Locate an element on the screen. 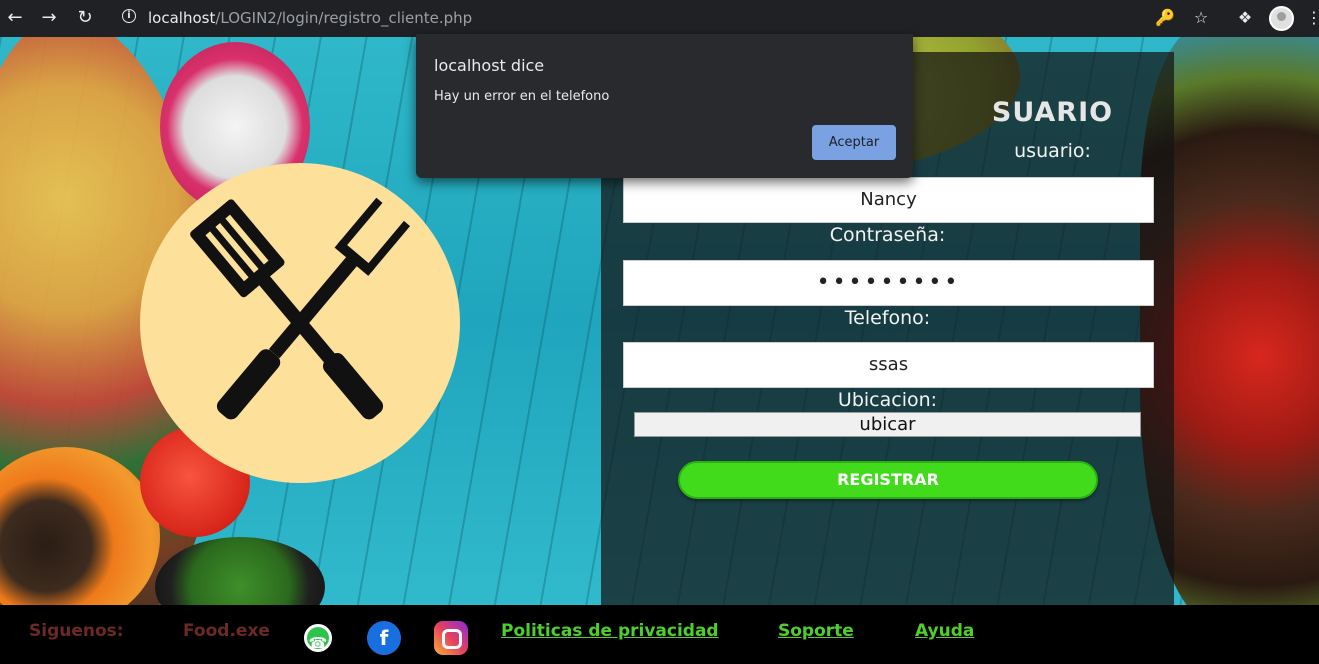 This screenshot has width=1319, height=664. accept-button: Aceptar is located at coordinates (854, 142).